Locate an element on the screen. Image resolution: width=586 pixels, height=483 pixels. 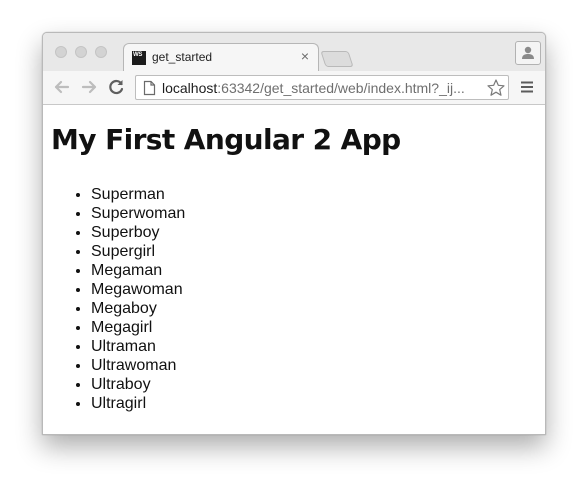
browser-menu-button is located at coordinates (527, 87).